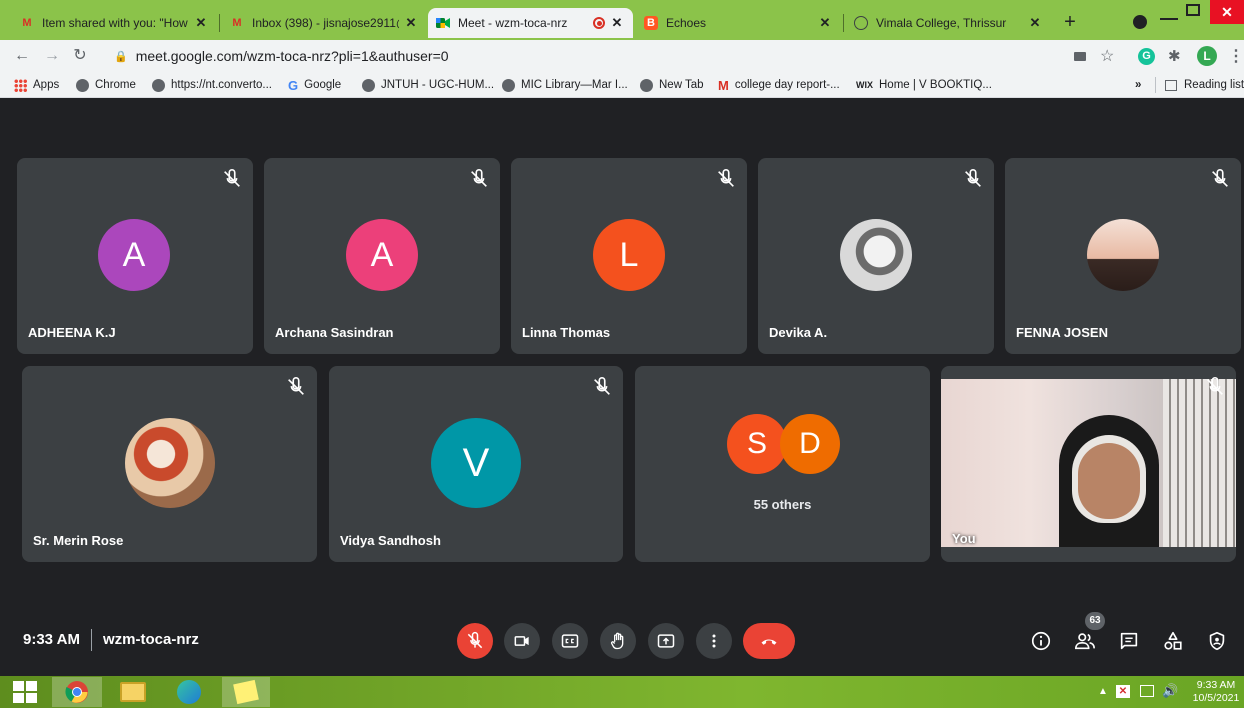 This screenshot has height=708, width=1244. I want to click on bookmark-new-tab: New Tab, so click(672, 85).